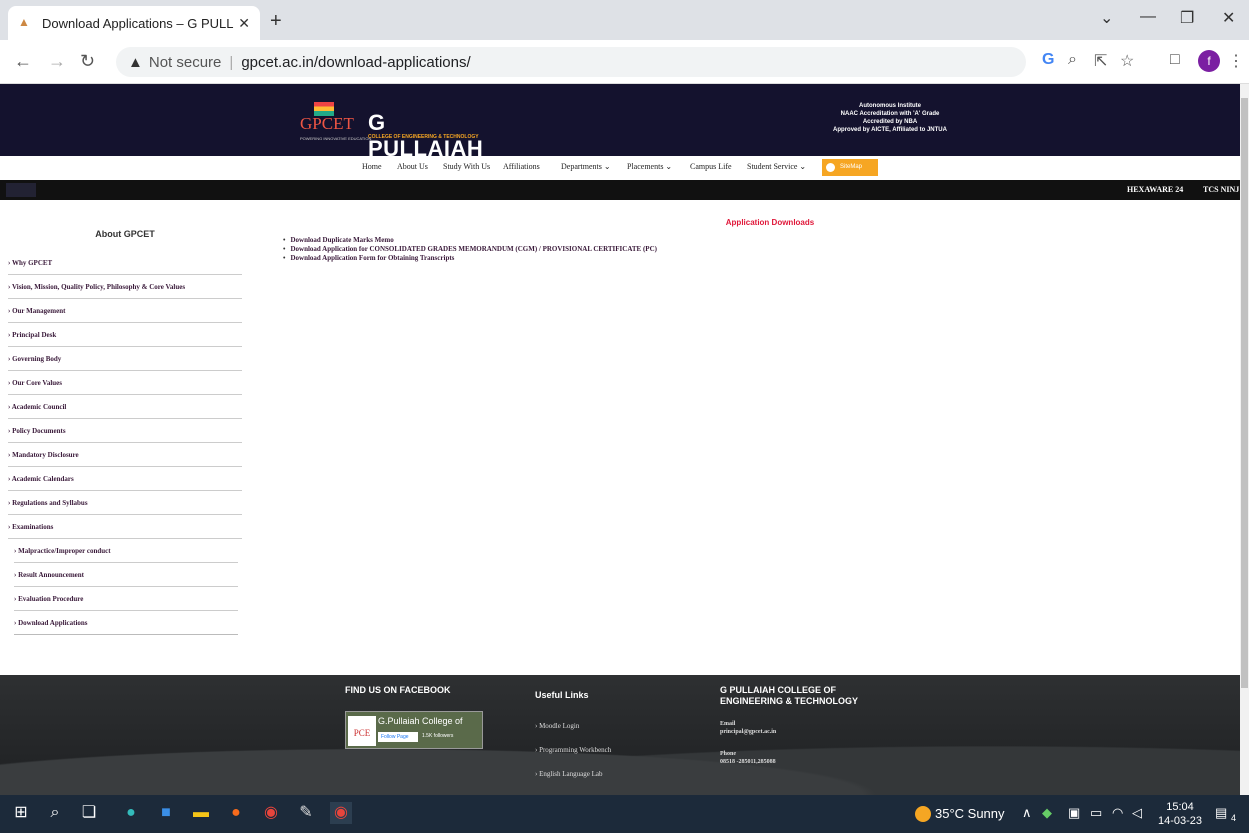  I want to click on tray-expand-icon: ∧, so click(1027, 813).